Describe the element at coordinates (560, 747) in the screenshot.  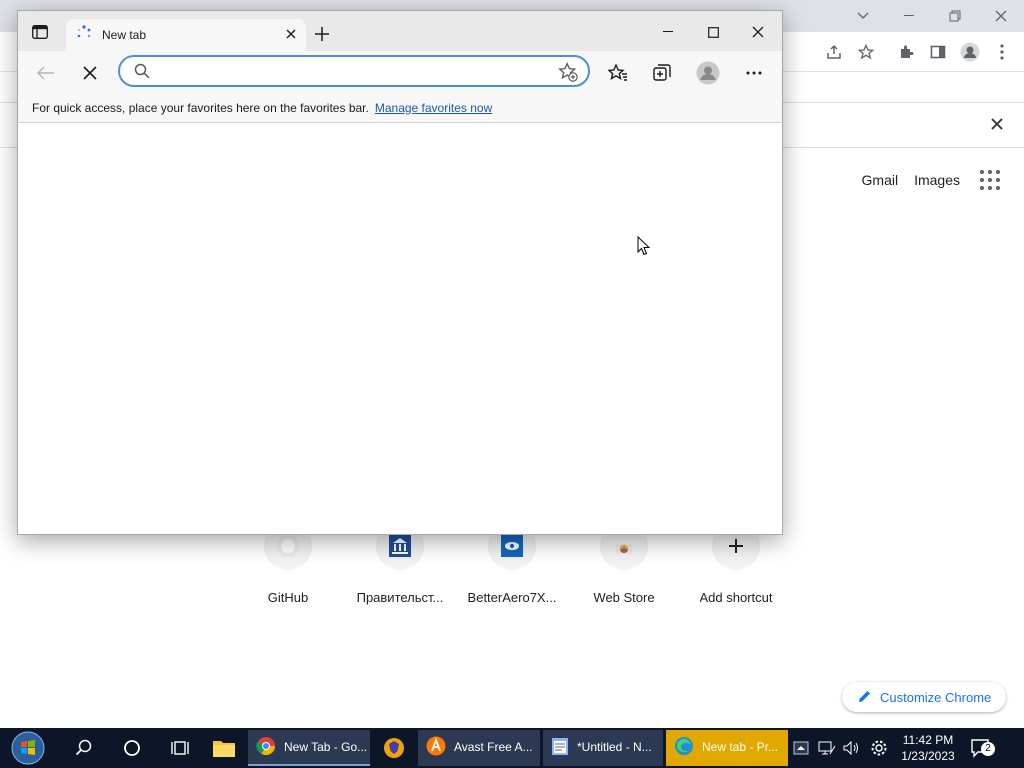
I see `notepad-icon` at that location.